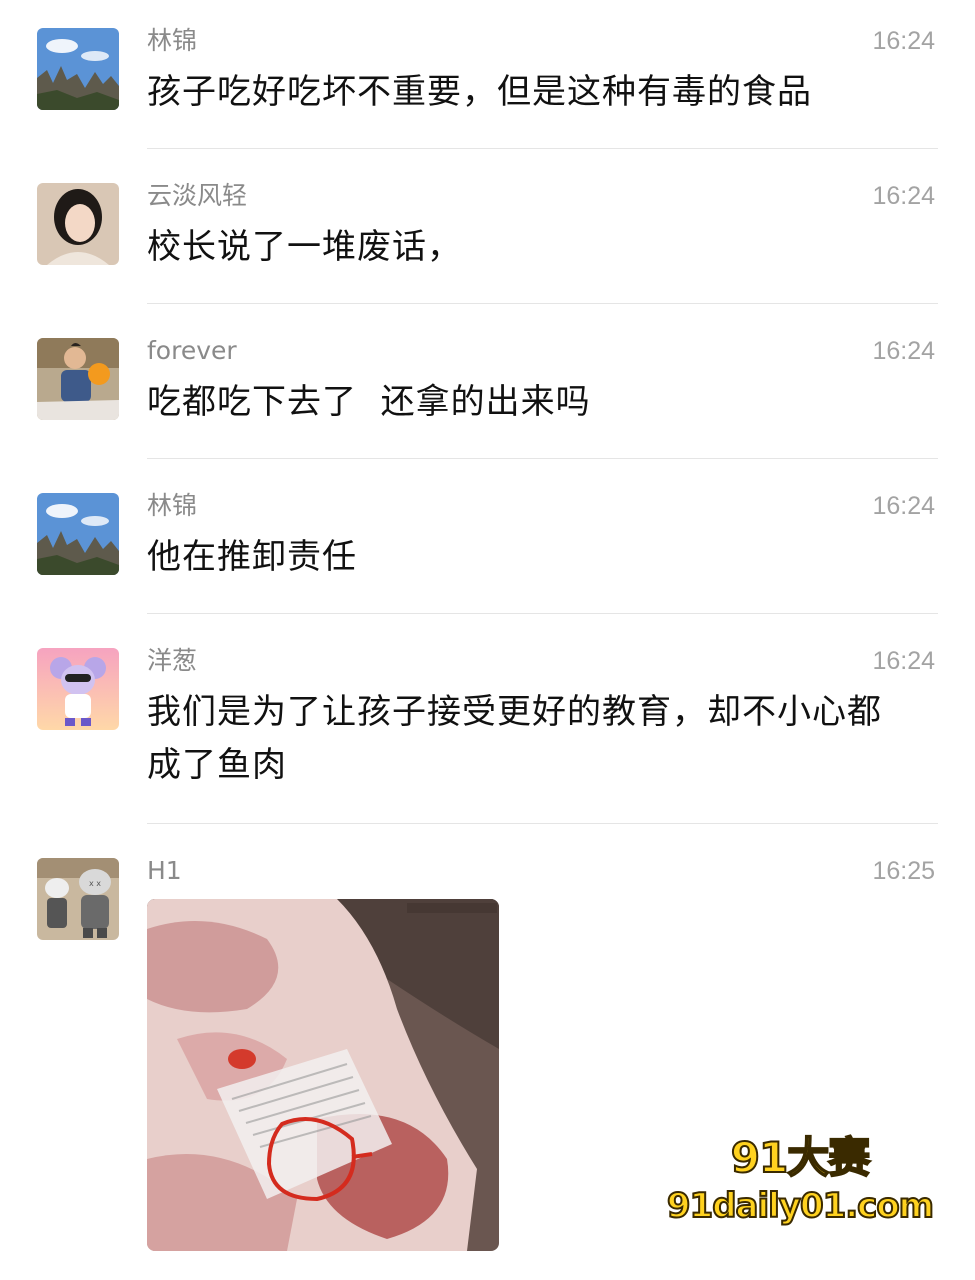 The height and width of the screenshot is (1280, 975). I want to click on watermark: 91大赛 91daily01.com, so click(800, 1180).